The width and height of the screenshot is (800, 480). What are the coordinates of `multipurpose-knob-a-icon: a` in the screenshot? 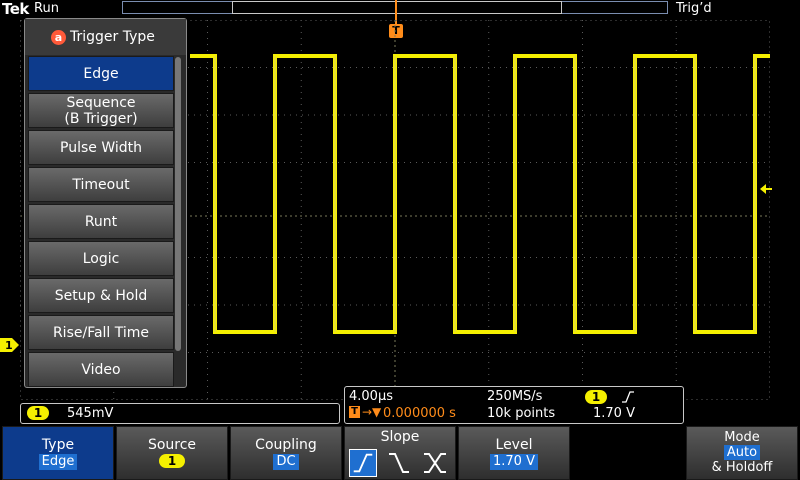 It's located at (58, 37).